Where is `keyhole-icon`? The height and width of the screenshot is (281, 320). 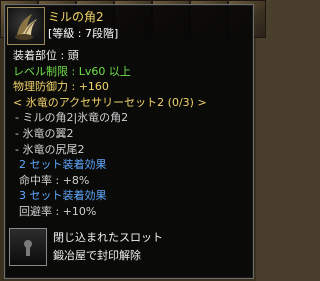
keyhole-icon is located at coordinates (28, 247).